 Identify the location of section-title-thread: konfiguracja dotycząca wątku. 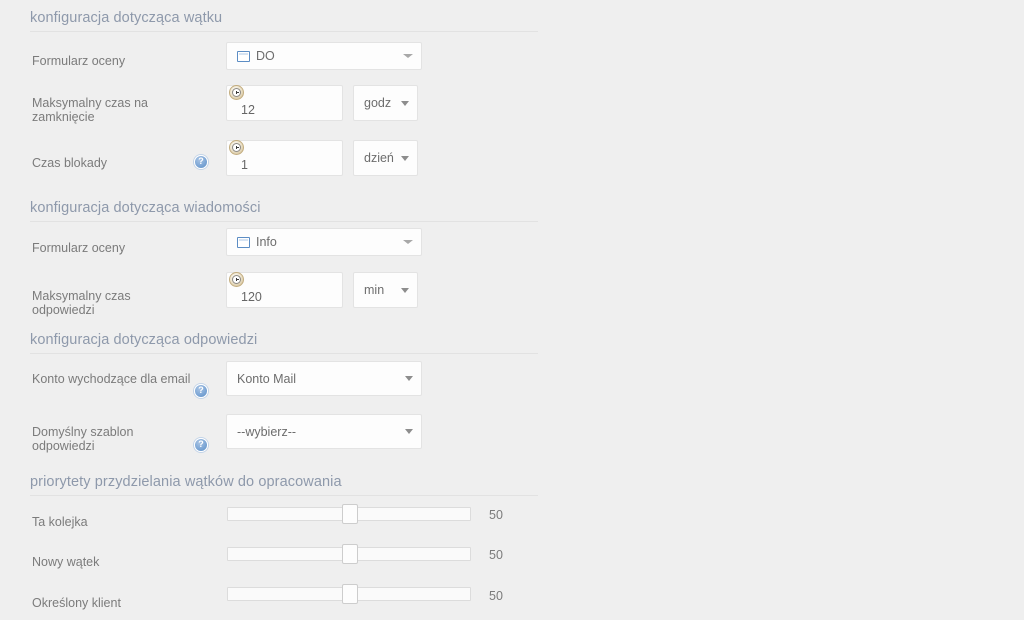
(126, 18).